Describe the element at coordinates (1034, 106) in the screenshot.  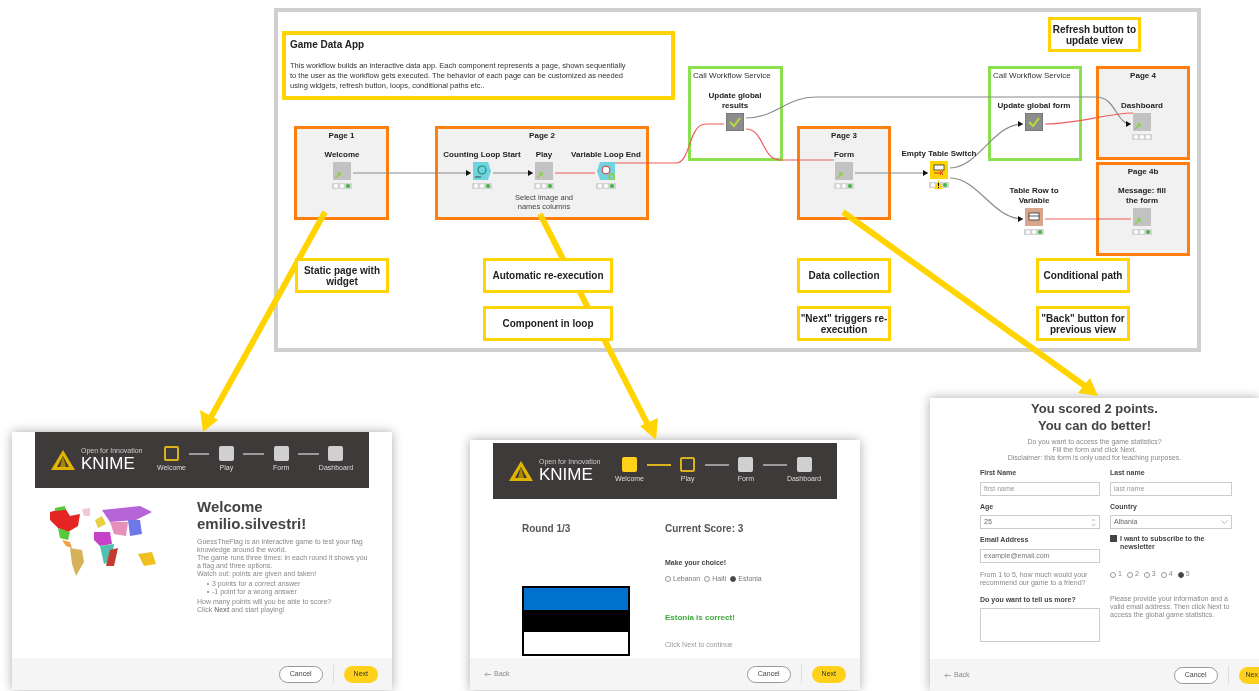
I see `node-label: Update global form` at that location.